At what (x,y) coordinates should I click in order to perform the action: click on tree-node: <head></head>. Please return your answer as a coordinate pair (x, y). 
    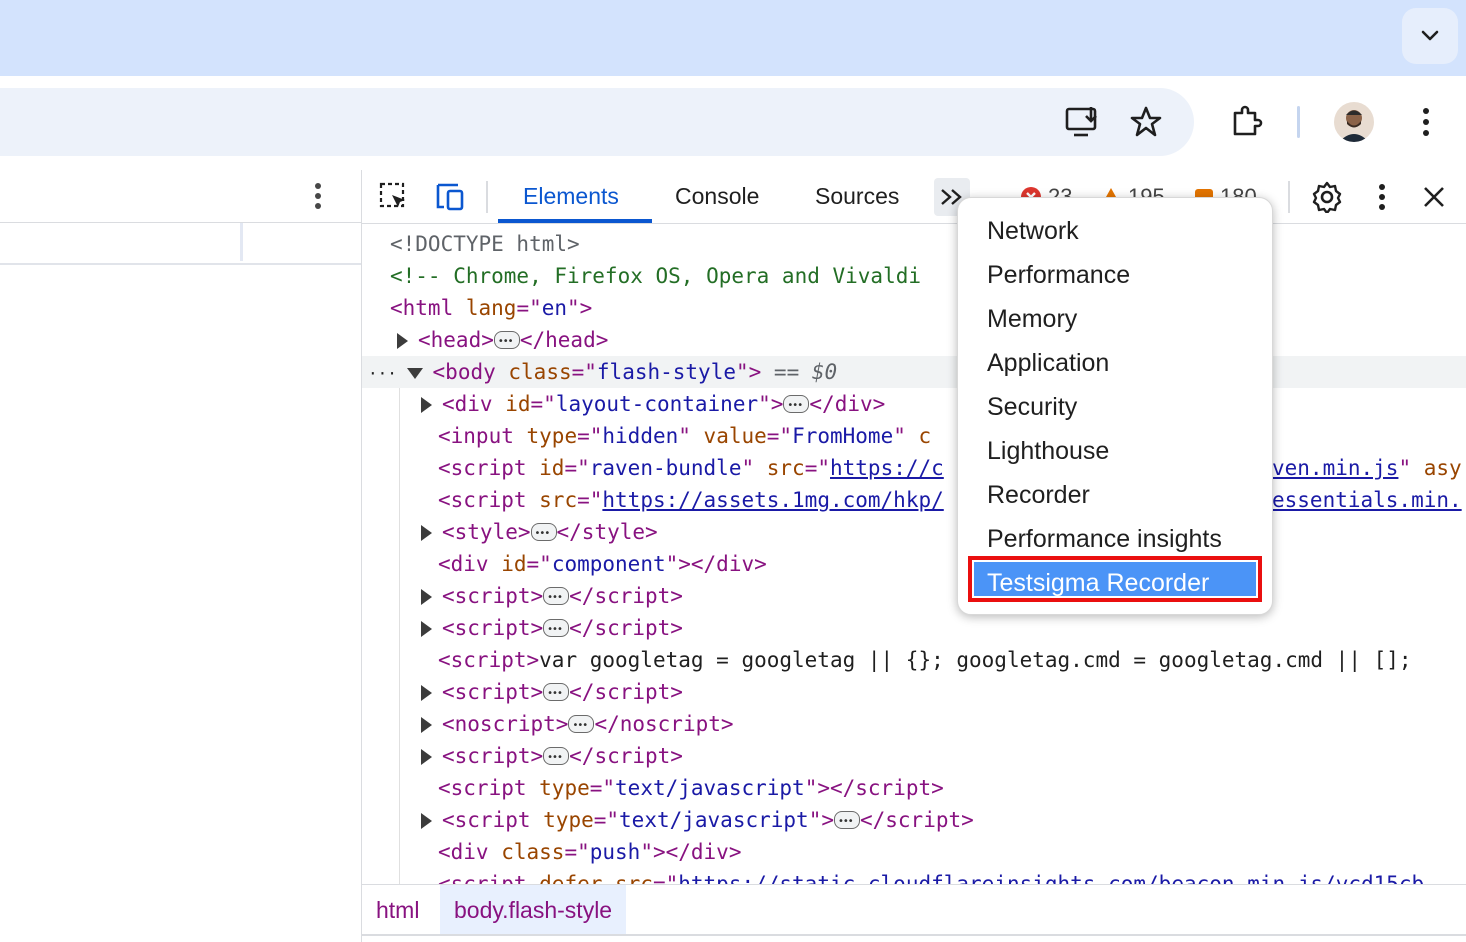
    Looking at the image, I should click on (931, 341).